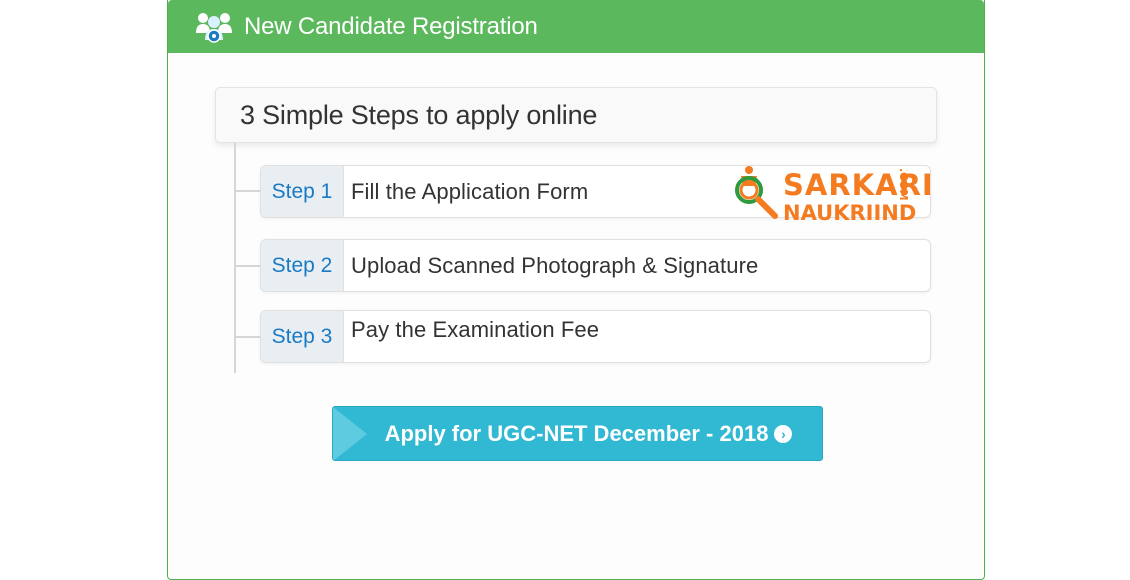  What do you see at coordinates (350, 433) in the screenshot?
I see `button-arrow-decoration` at bounding box center [350, 433].